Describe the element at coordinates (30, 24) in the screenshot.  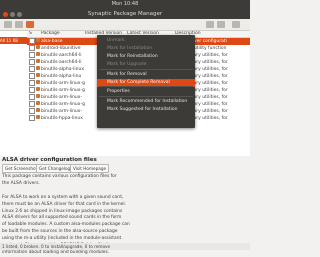
I see `apply-icon` at that location.